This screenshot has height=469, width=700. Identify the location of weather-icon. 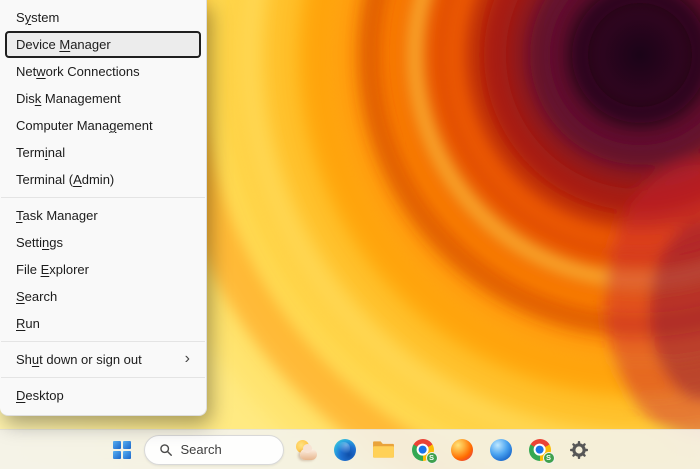
(306, 450).